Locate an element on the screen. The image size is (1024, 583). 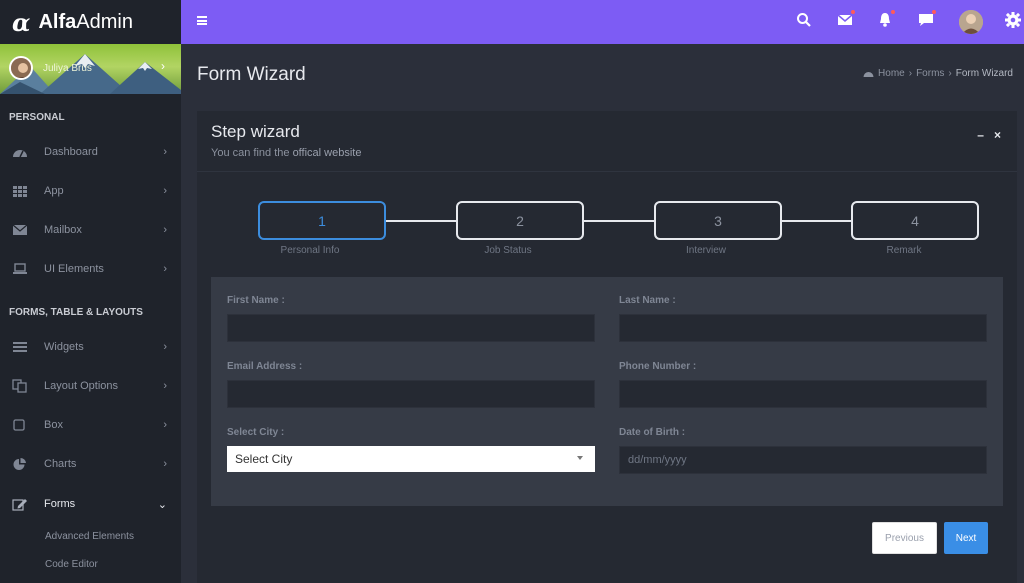
last-name-label: Last Name : is located at coordinates (647, 300).